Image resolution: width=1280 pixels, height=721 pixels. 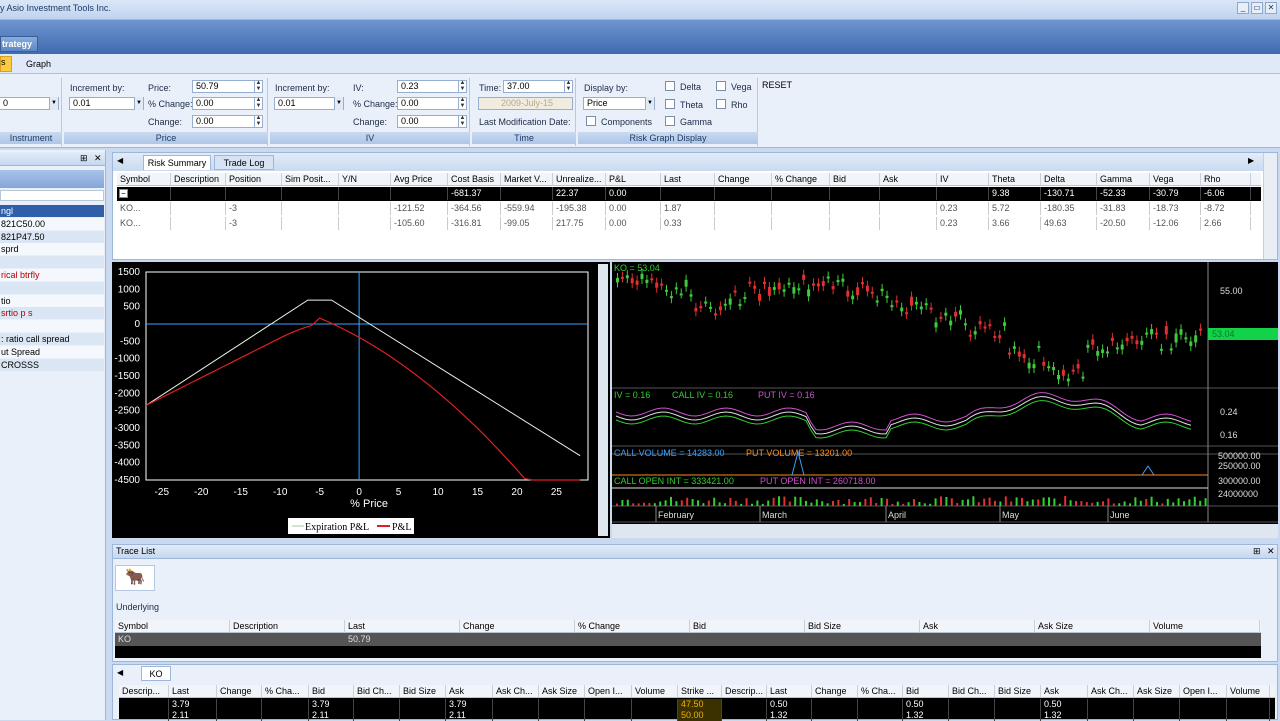 I want to click on tab-ko: KO, so click(x=156, y=673).